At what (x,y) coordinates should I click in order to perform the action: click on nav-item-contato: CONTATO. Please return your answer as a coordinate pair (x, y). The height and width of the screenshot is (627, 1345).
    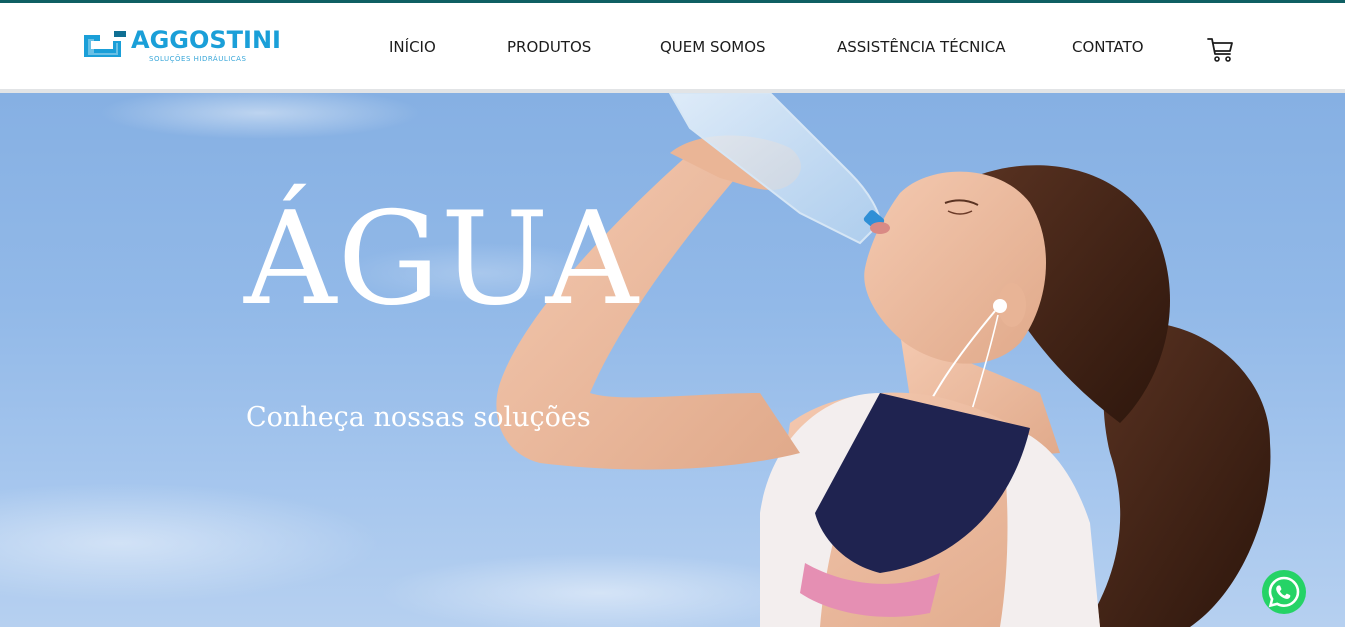
    Looking at the image, I should click on (1108, 47).